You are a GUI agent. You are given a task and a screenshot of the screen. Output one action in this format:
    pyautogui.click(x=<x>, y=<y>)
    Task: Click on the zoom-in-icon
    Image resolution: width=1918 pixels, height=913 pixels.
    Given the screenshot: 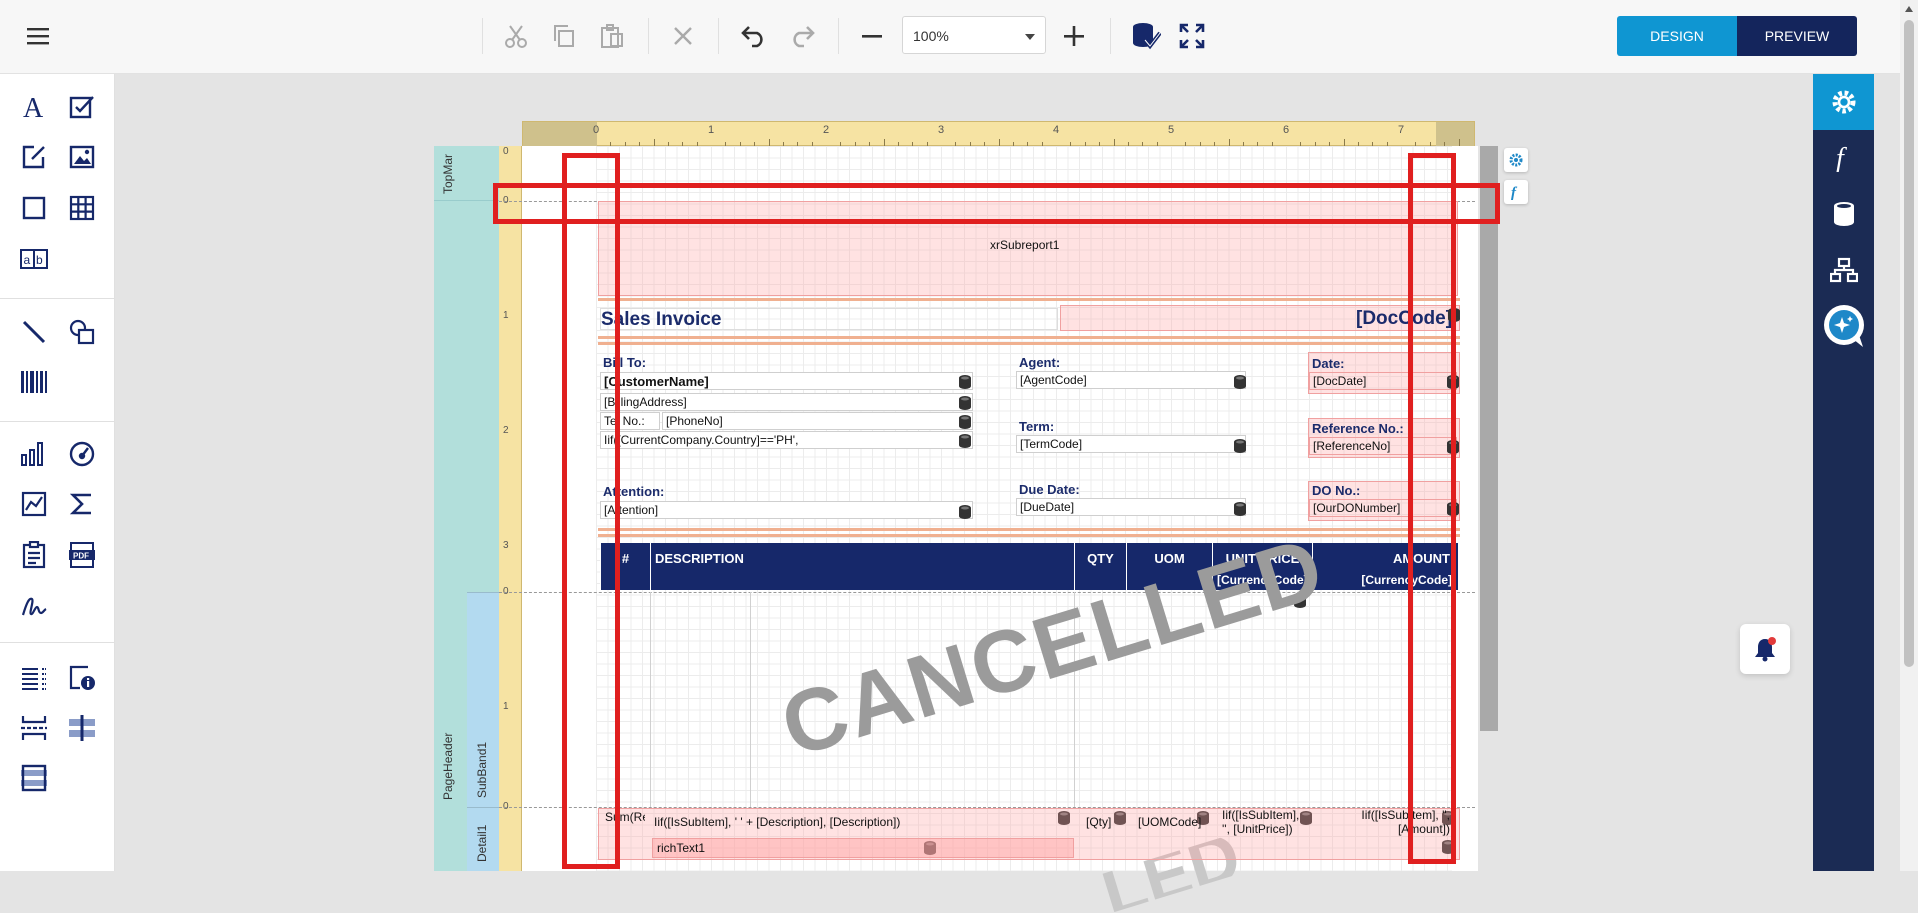 What is the action you would take?
    pyautogui.click(x=1074, y=36)
    